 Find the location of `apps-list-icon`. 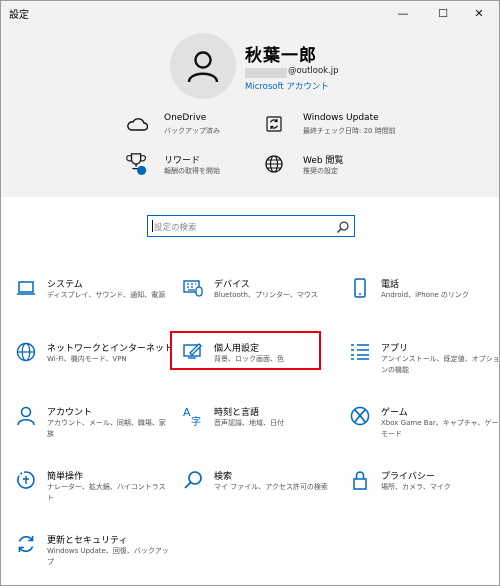

apps-list-icon is located at coordinates (360, 352).